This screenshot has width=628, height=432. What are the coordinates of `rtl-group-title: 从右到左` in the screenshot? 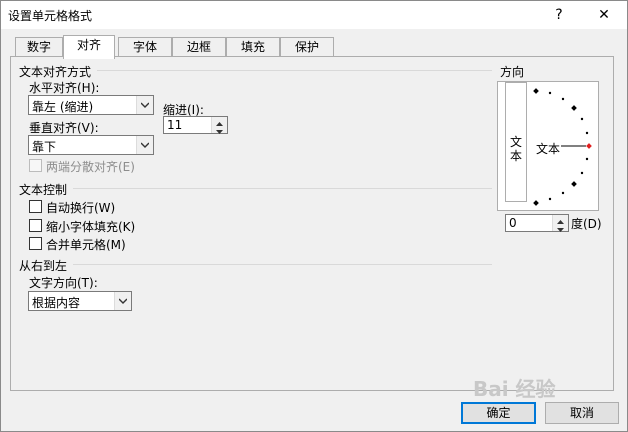 It's located at (43, 266).